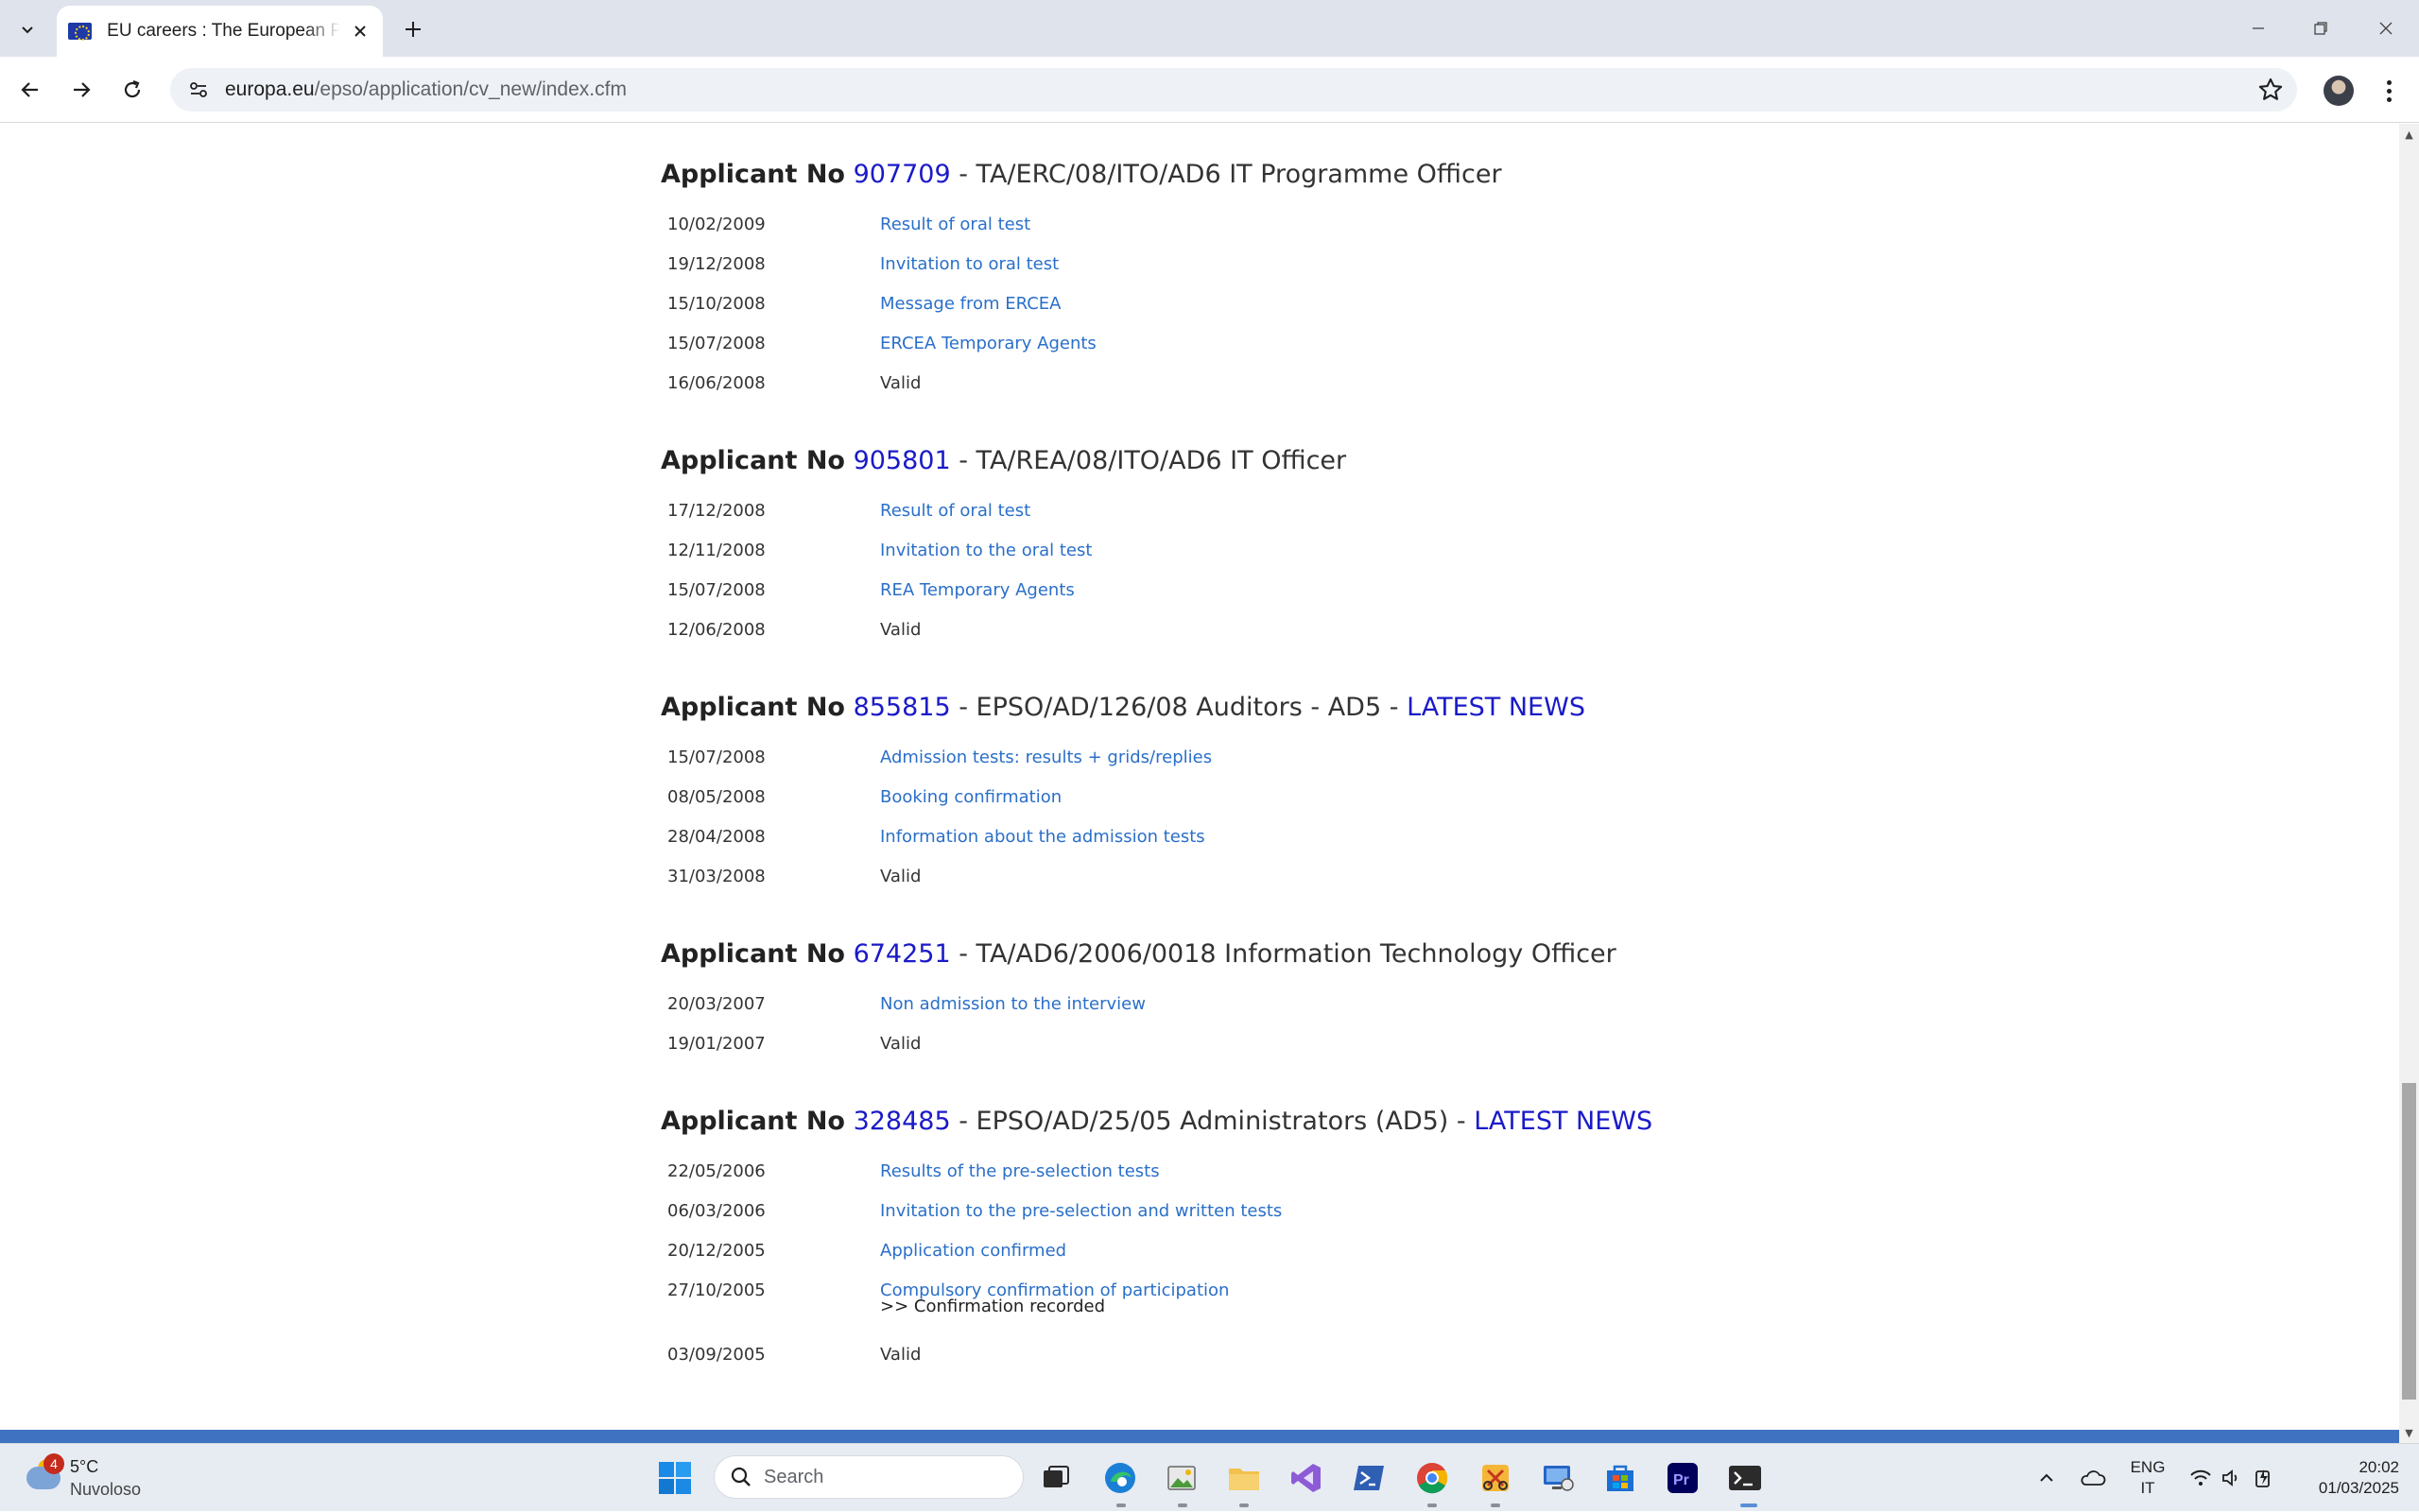 This screenshot has height=1512, width=2419. I want to click on folder-icon, so click(1244, 1479).